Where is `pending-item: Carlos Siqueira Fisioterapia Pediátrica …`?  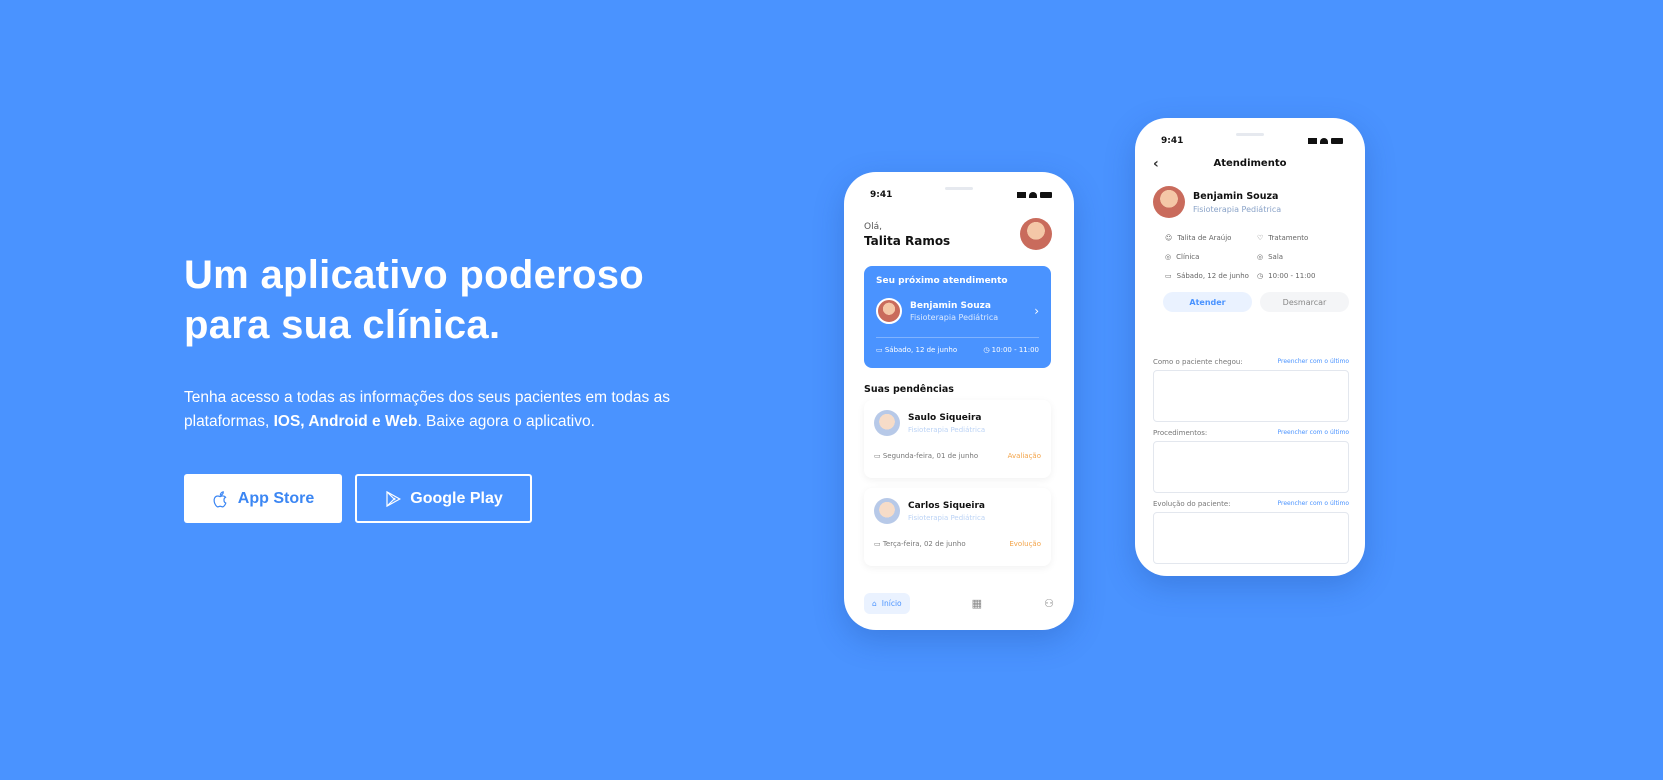
pending-item: Carlos Siqueira Fisioterapia Pediátrica … is located at coordinates (957, 527).